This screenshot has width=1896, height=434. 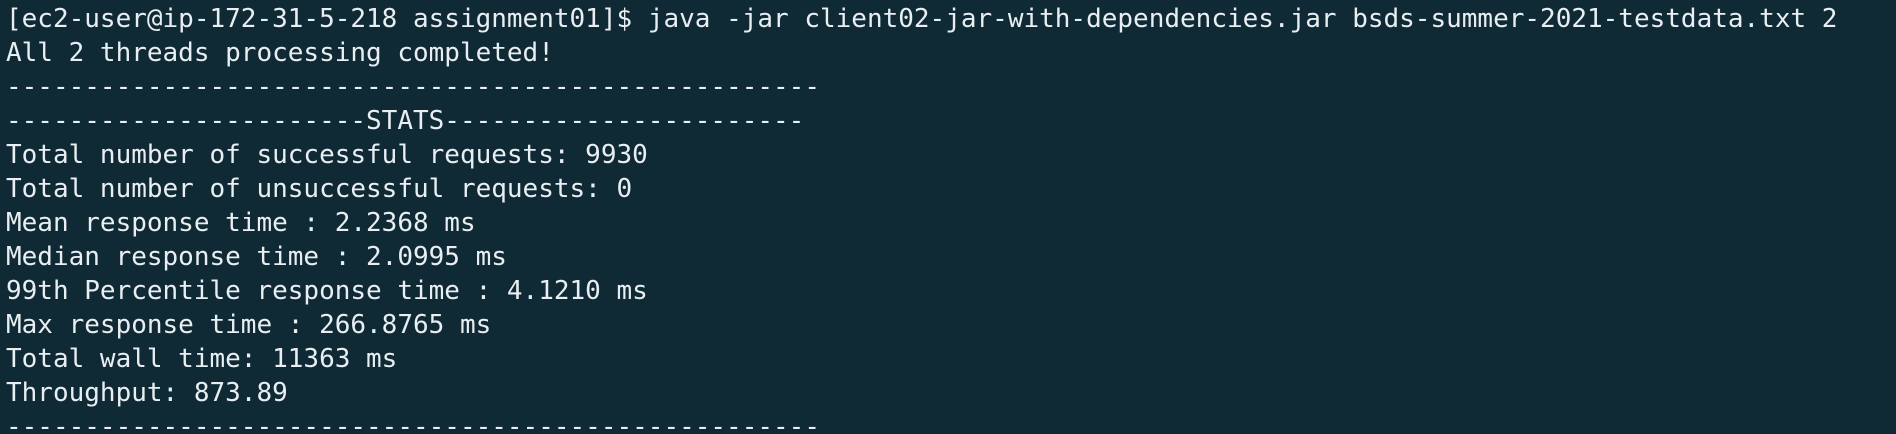 I want to click on output-throughput: Throughput: 873.89, so click(x=147, y=393).